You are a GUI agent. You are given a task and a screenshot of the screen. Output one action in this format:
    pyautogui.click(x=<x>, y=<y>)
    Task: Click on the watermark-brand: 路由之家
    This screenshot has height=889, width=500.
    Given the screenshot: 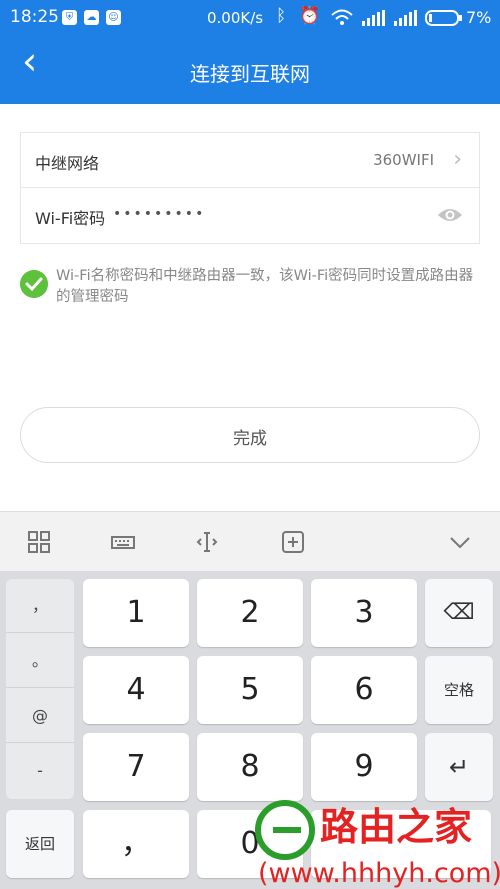 What is the action you would take?
    pyautogui.click(x=396, y=827)
    